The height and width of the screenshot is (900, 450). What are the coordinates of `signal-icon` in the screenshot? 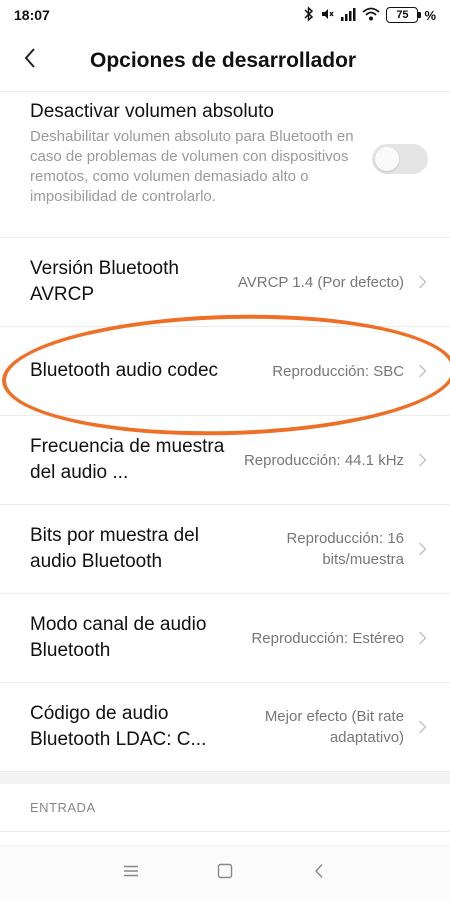 It's located at (348, 15).